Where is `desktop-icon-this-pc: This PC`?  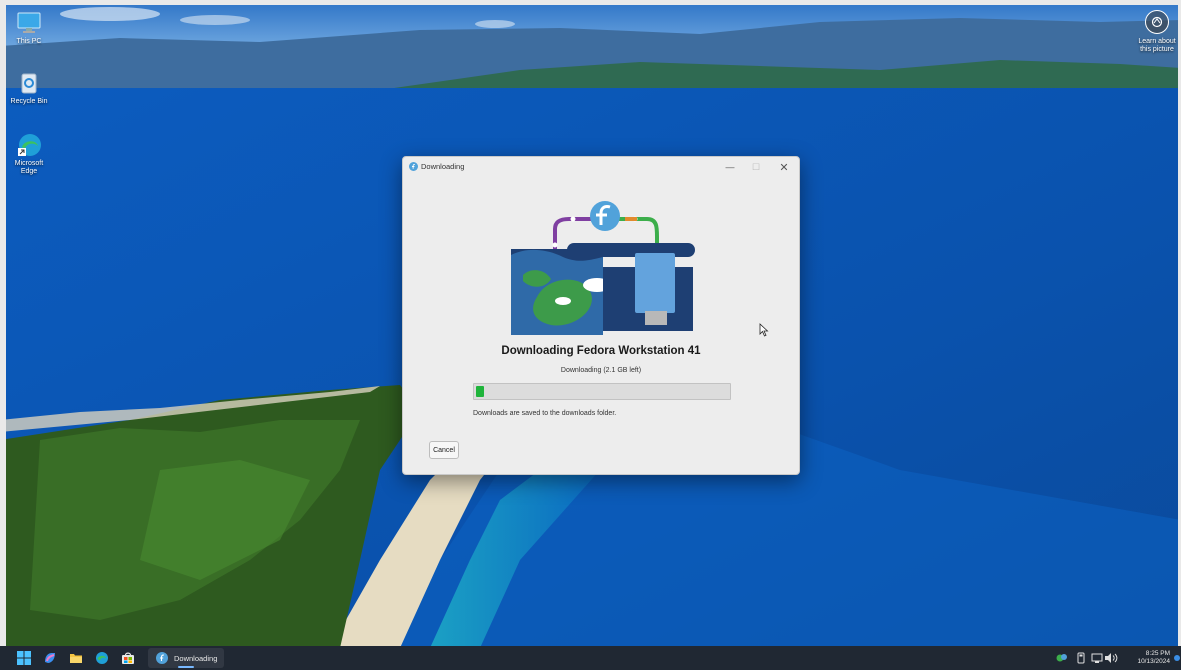 desktop-icon-this-pc: This PC is located at coordinates (29, 28).